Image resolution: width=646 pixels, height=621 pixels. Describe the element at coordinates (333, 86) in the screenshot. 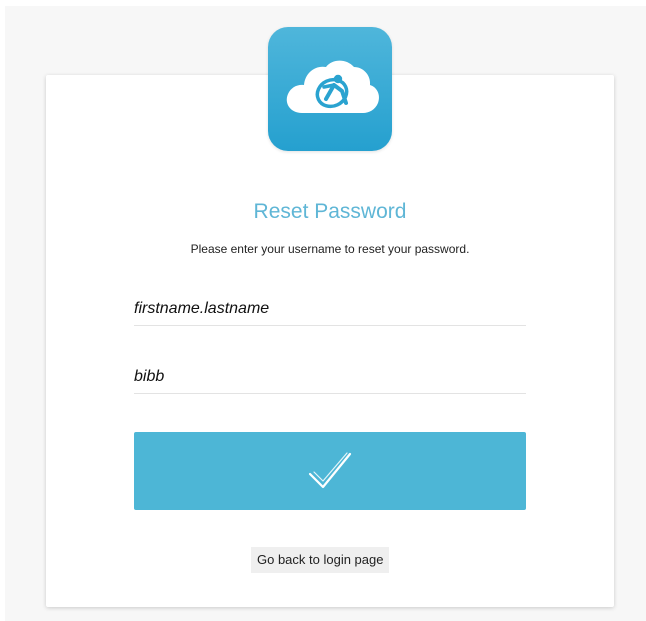

I see `cloud-person-logo-icon` at that location.